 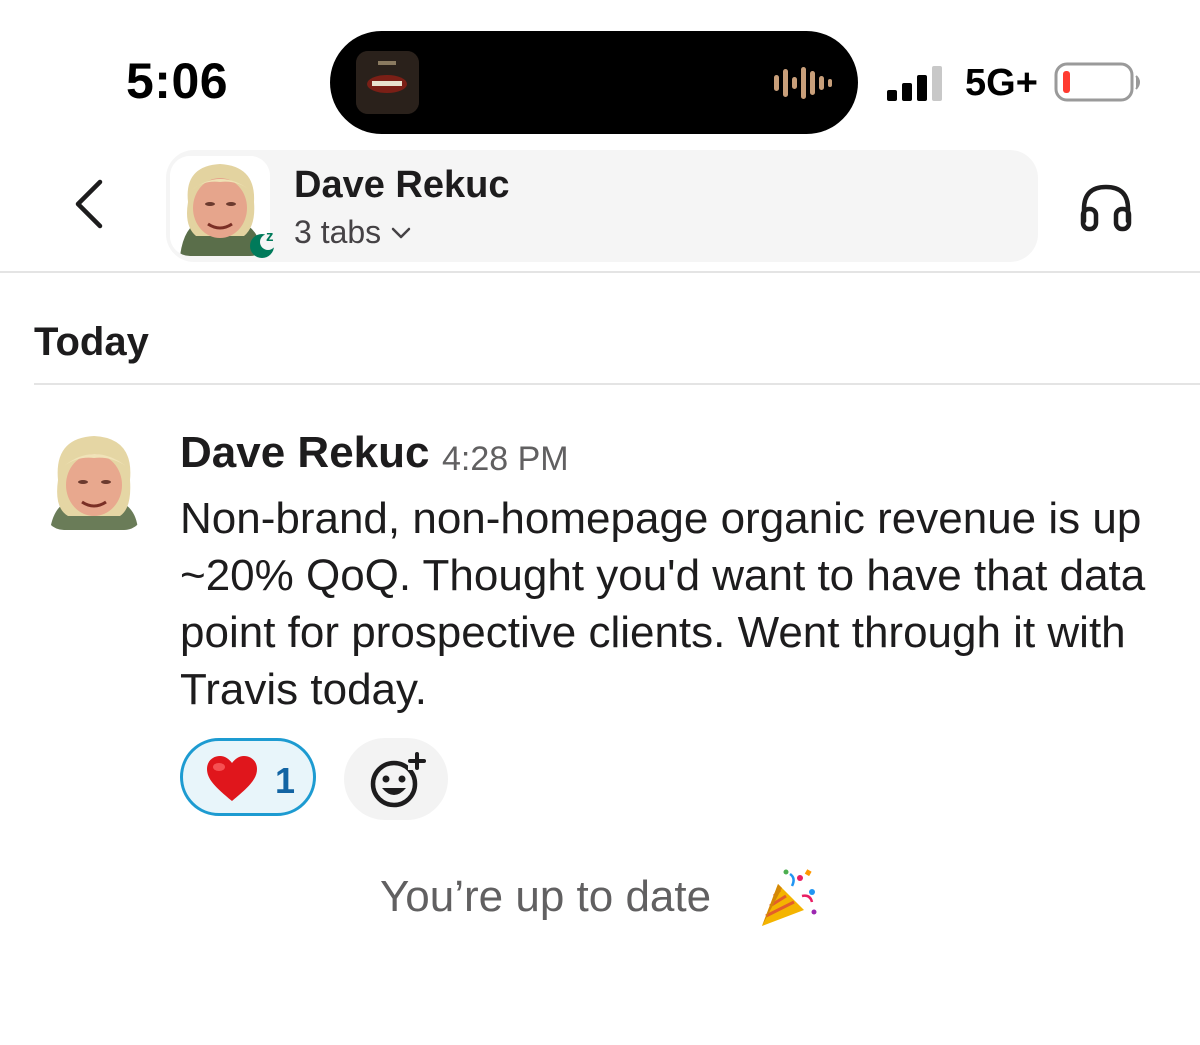 What do you see at coordinates (91, 342) in the screenshot?
I see `day-separator: Today` at bounding box center [91, 342].